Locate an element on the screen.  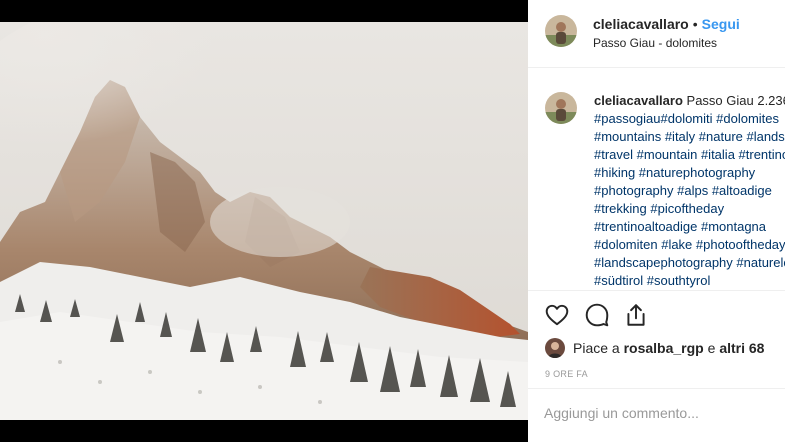
liker-username: rosalba_rgp is located at coordinates (664, 348).